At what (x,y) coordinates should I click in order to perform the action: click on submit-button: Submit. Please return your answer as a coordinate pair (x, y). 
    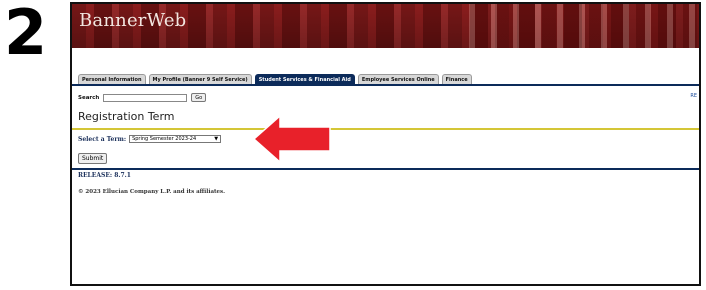
    Looking at the image, I should click on (93, 158).